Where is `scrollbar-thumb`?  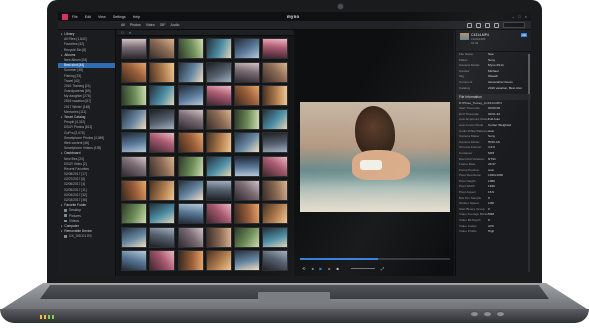
scrollbar-thumb is located at coordinates (529, 74).